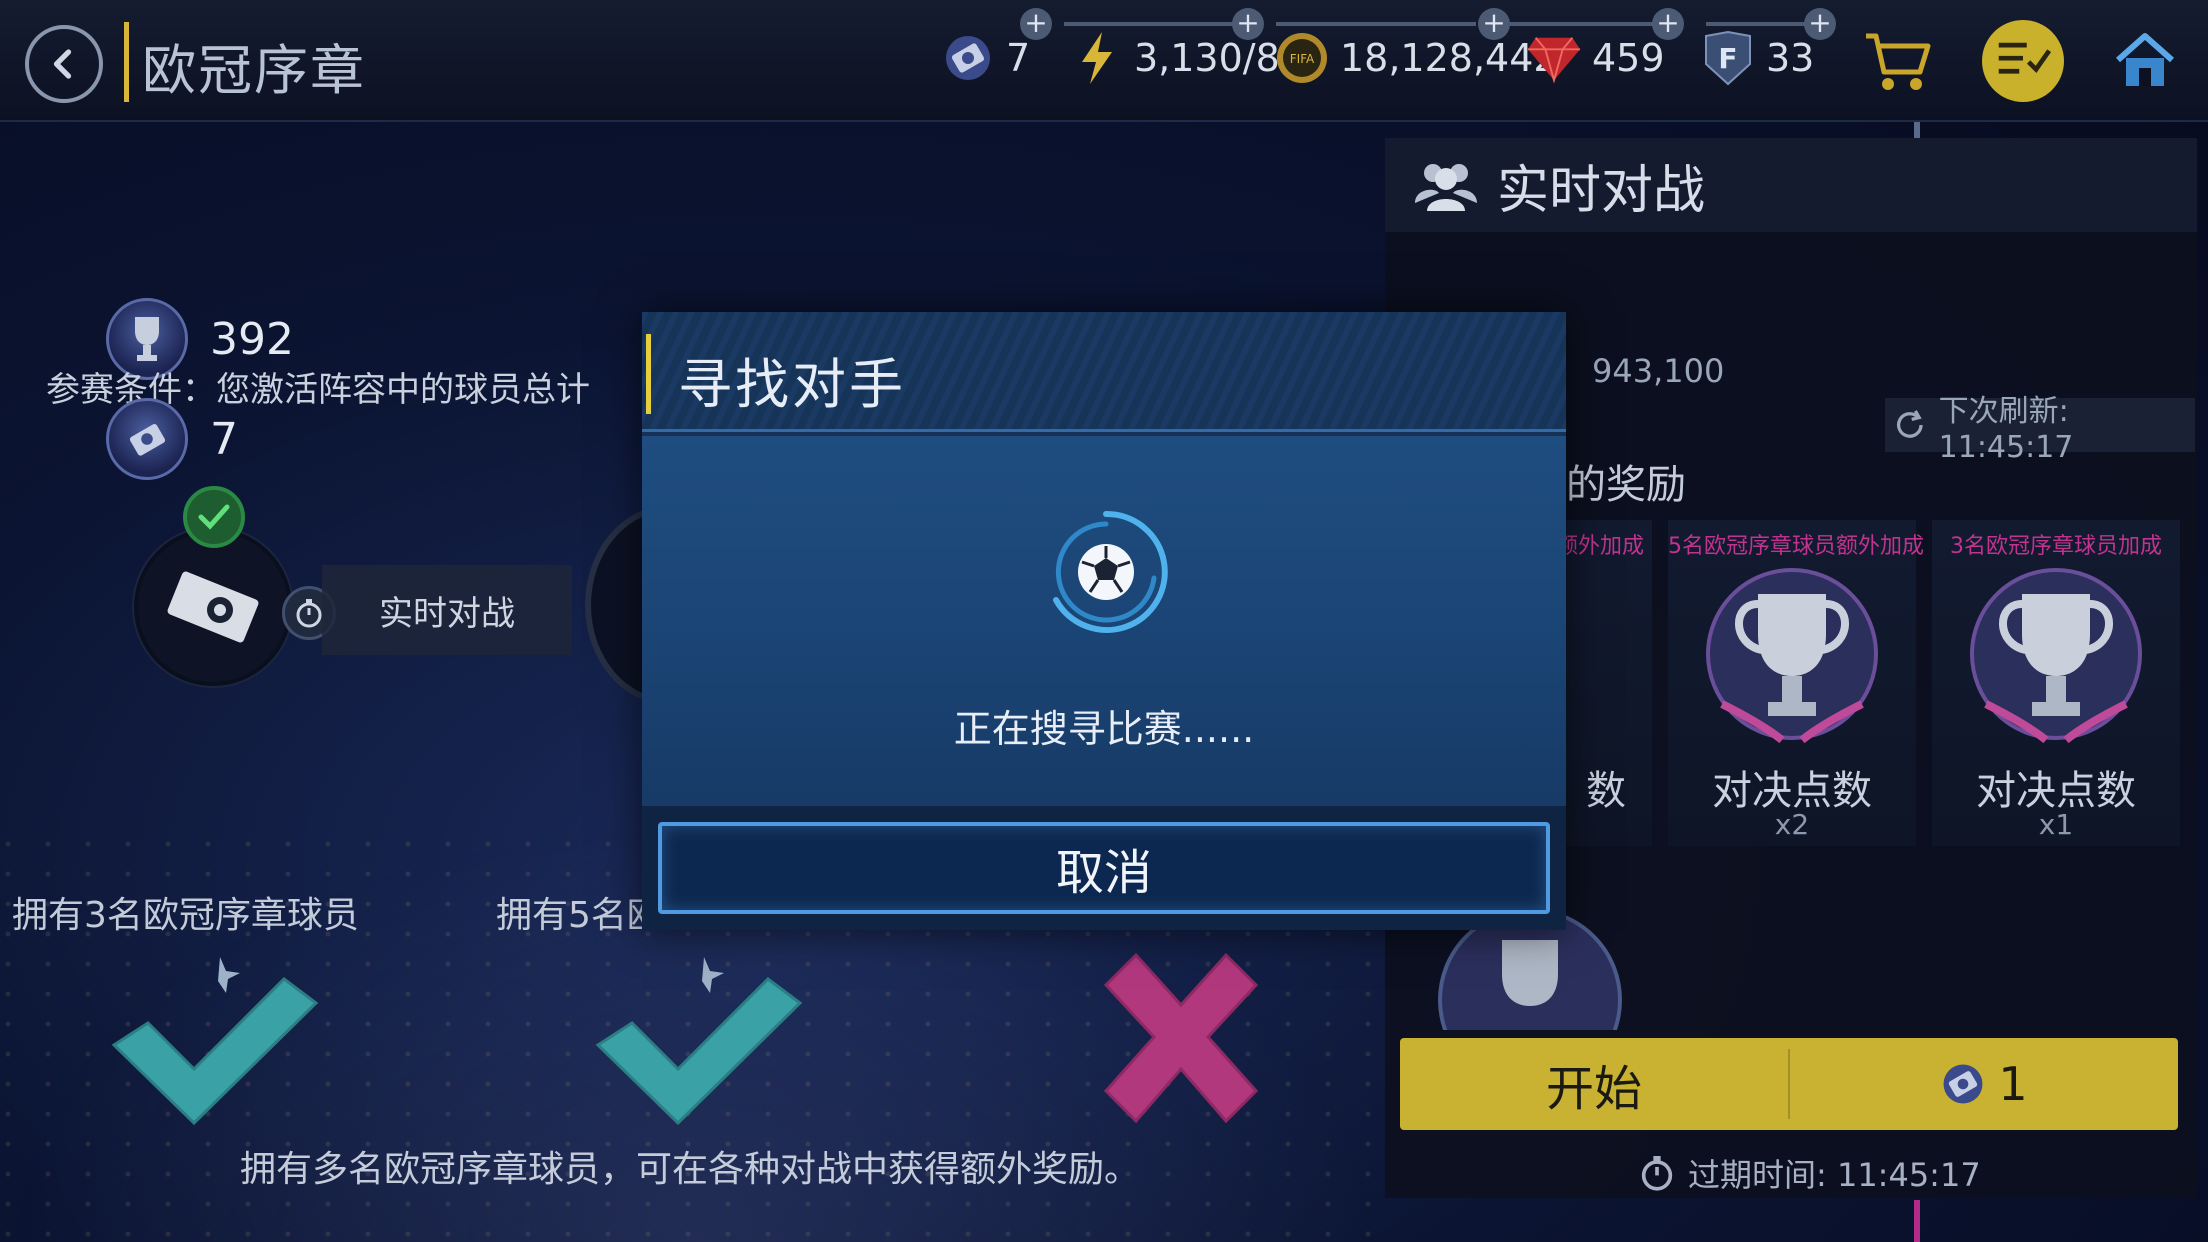 Image resolution: width=2208 pixels, height=1242 pixels. Describe the element at coordinates (1658, 371) in the screenshot. I see `score-value: 943,100` at that location.